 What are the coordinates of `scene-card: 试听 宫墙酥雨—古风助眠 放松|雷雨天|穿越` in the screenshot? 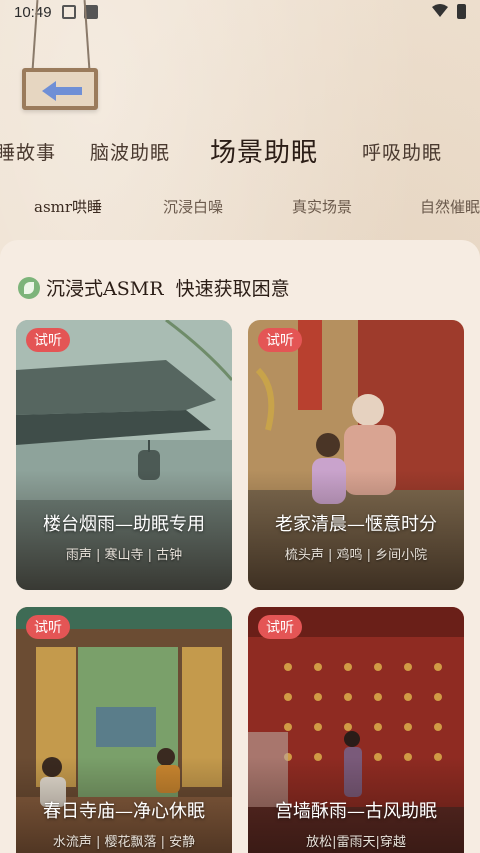 It's located at (356, 730).